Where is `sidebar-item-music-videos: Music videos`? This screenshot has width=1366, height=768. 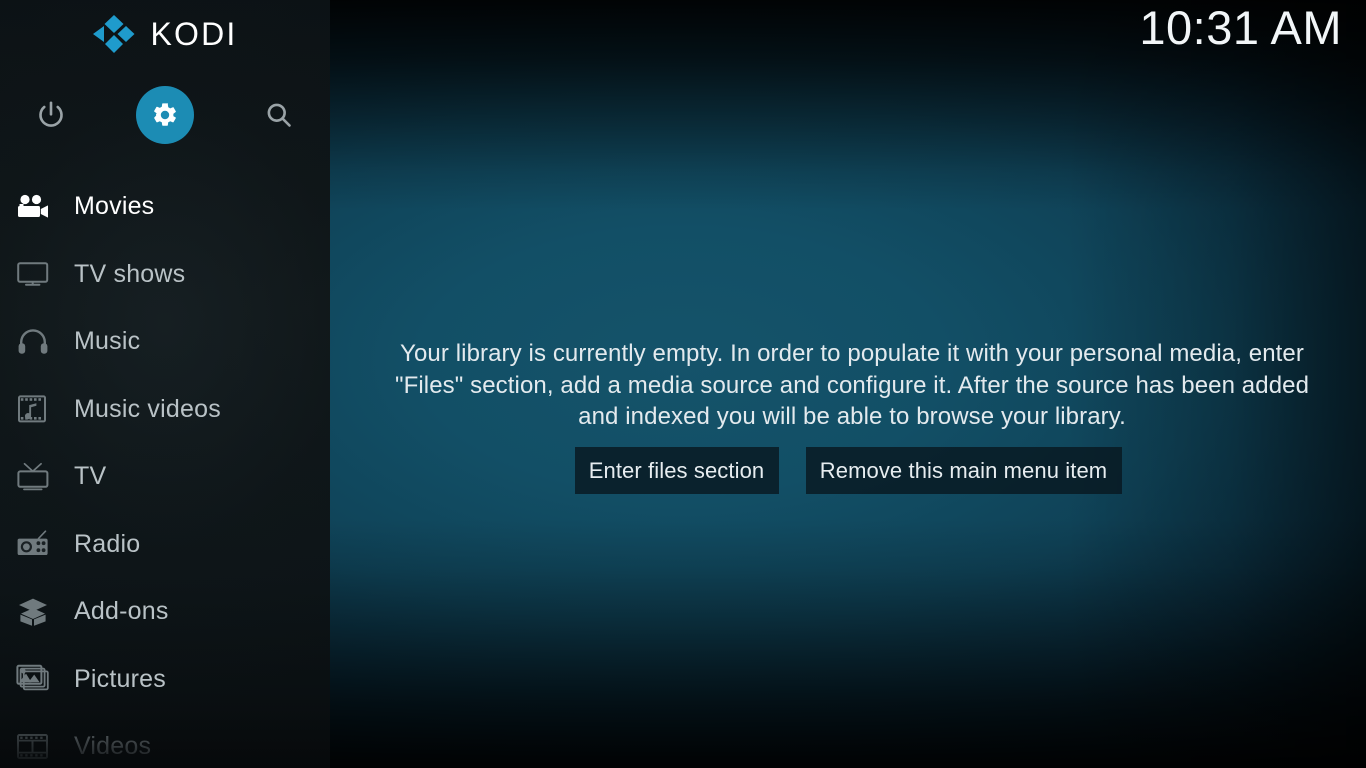
sidebar-item-music-videos: Music videos is located at coordinates (165, 410).